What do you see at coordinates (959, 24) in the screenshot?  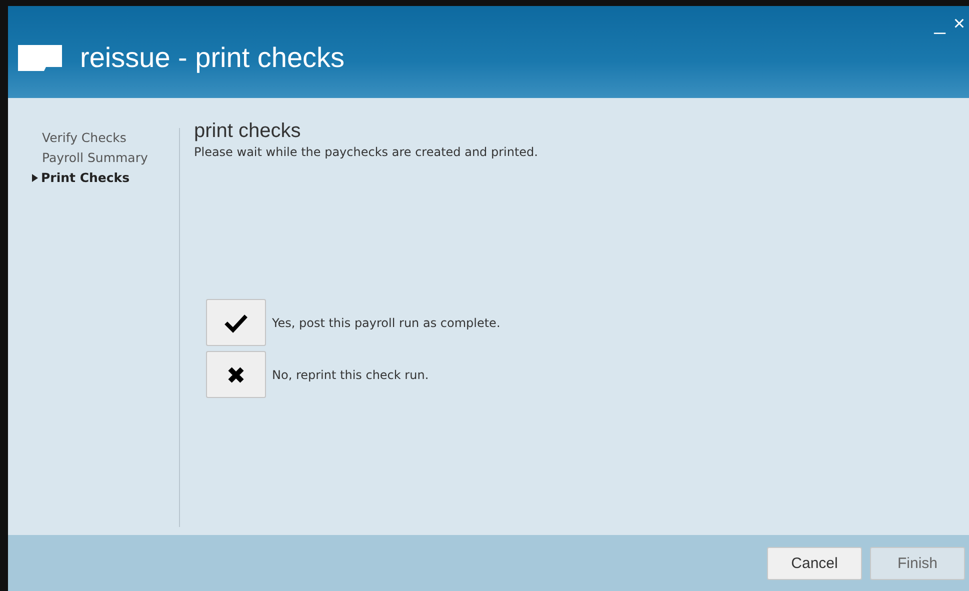 I see `close-button: ×` at bounding box center [959, 24].